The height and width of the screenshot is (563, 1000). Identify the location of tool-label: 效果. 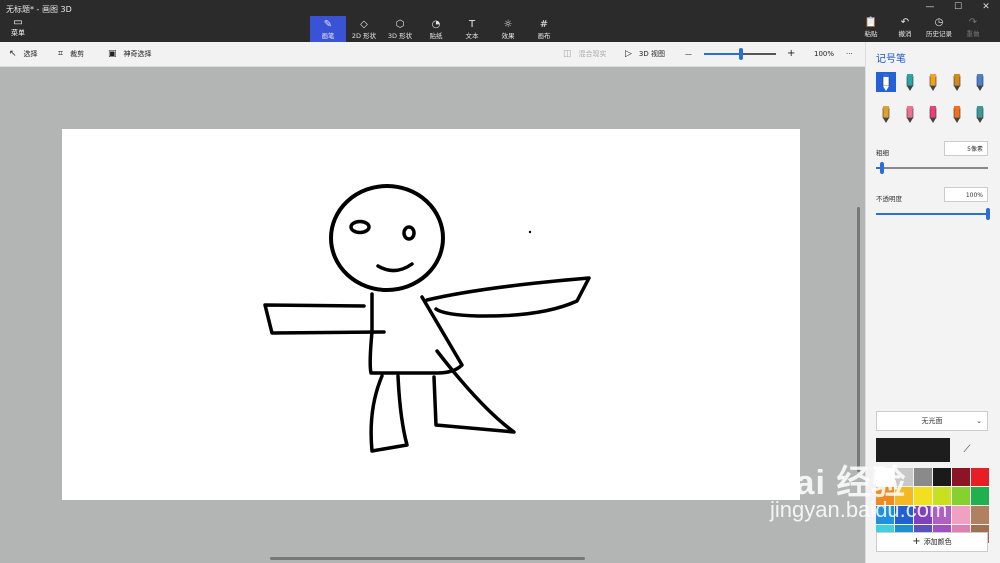
(508, 36).